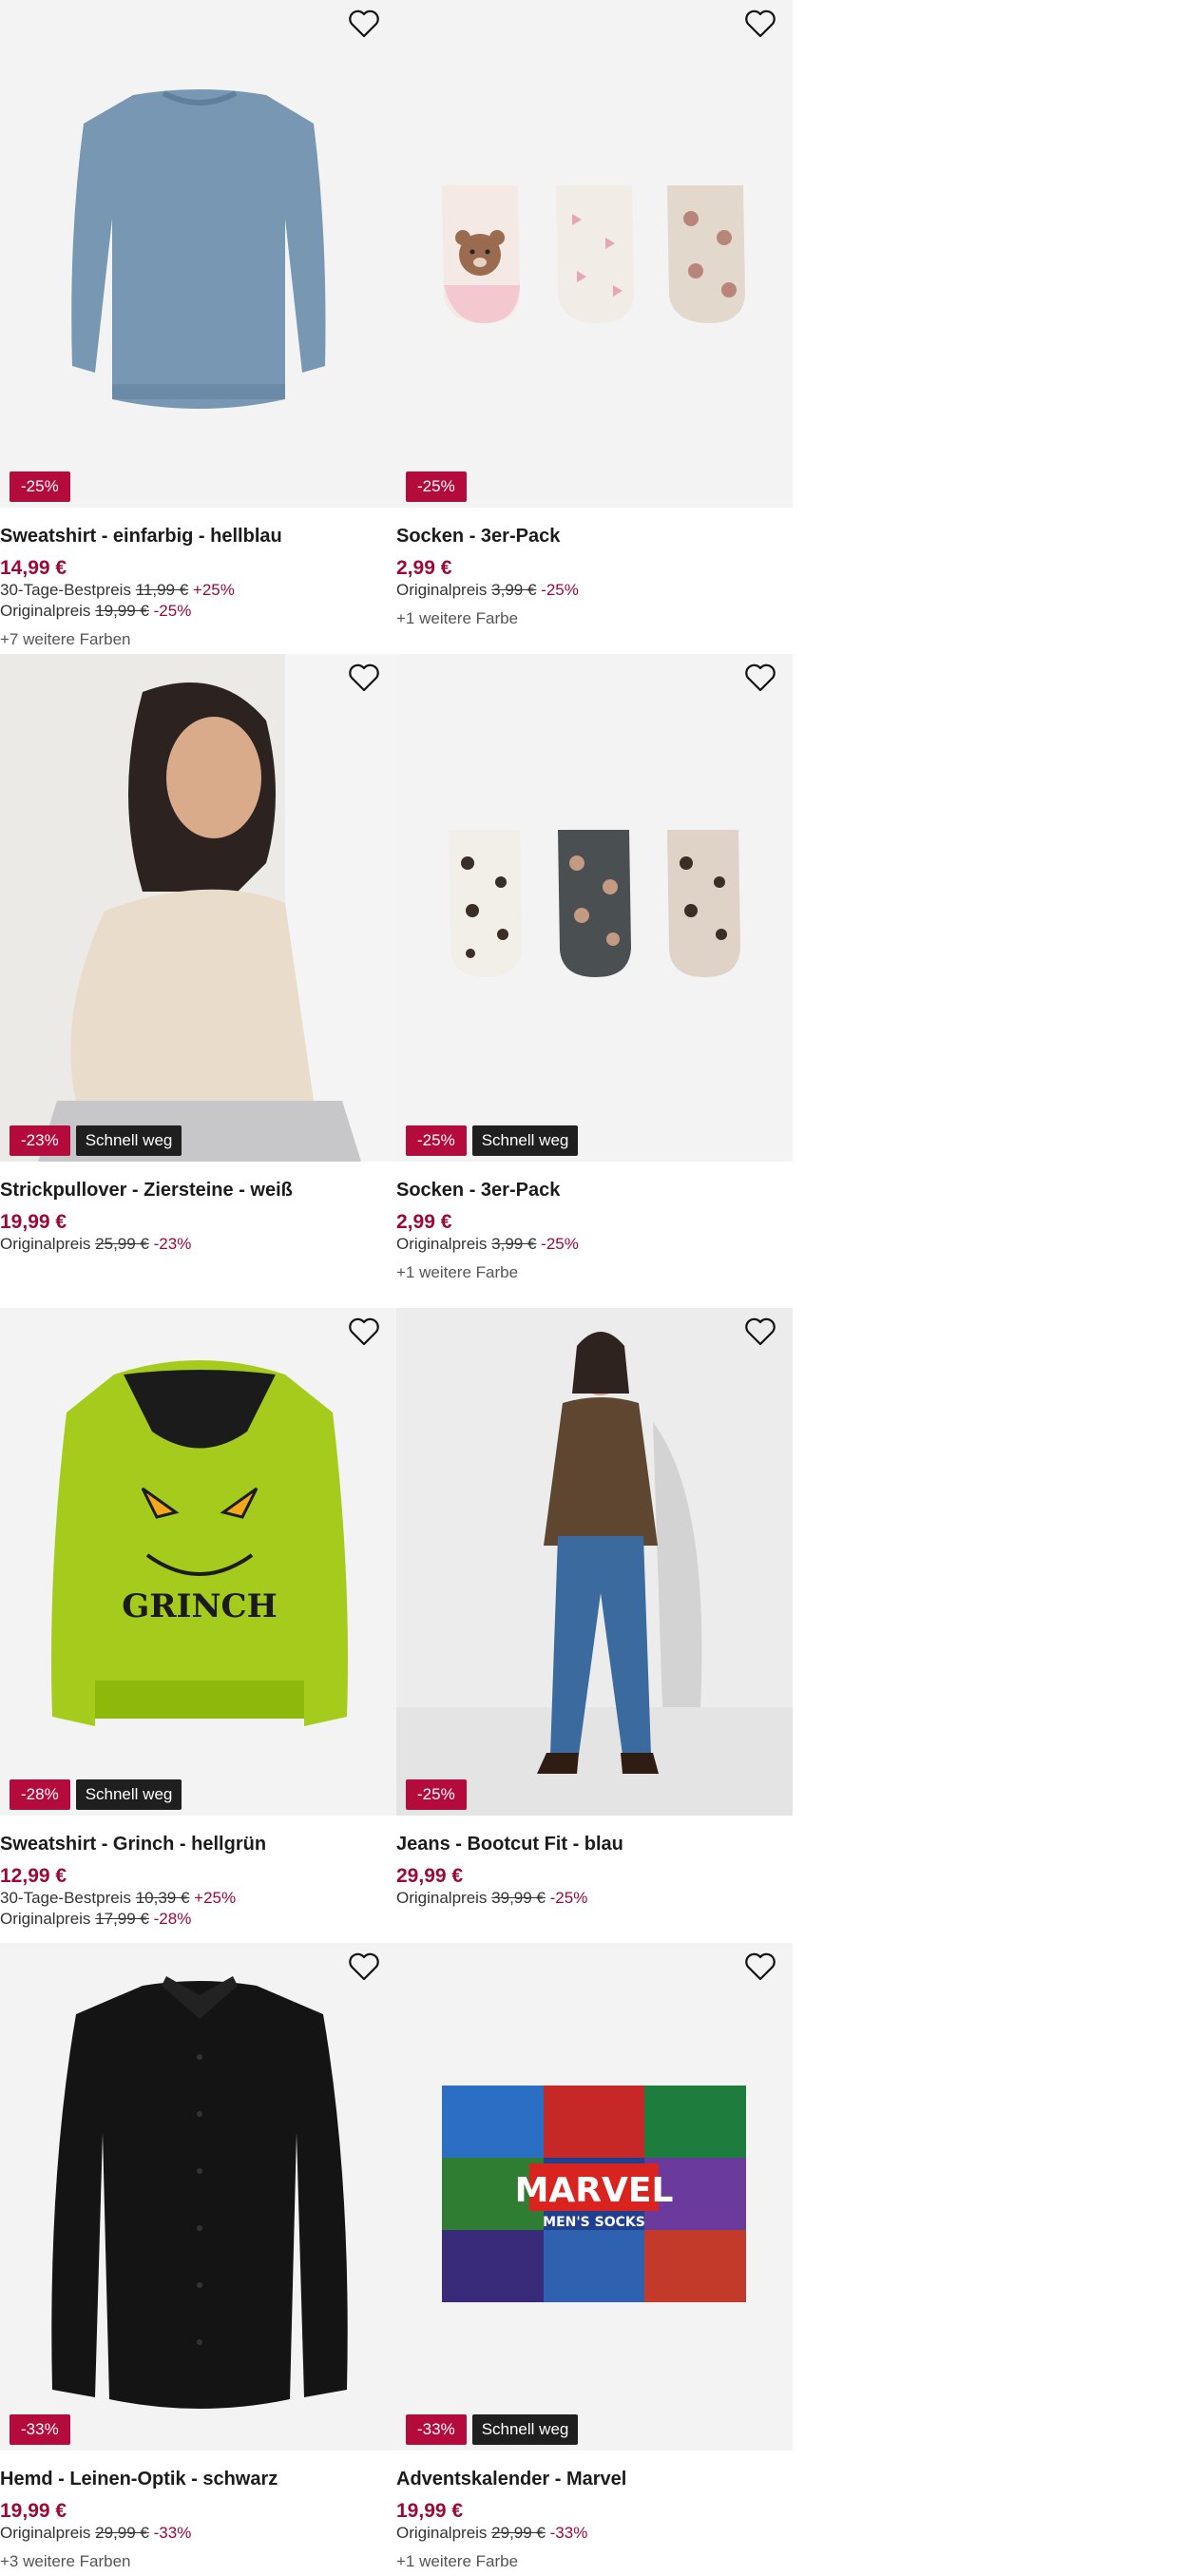  What do you see at coordinates (40, 1140) in the screenshot?
I see `discount-badge: -23%` at bounding box center [40, 1140].